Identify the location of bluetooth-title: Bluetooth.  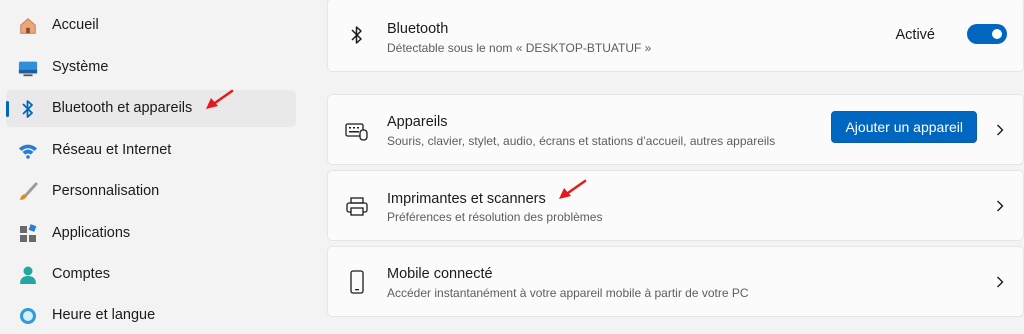
(418, 29).